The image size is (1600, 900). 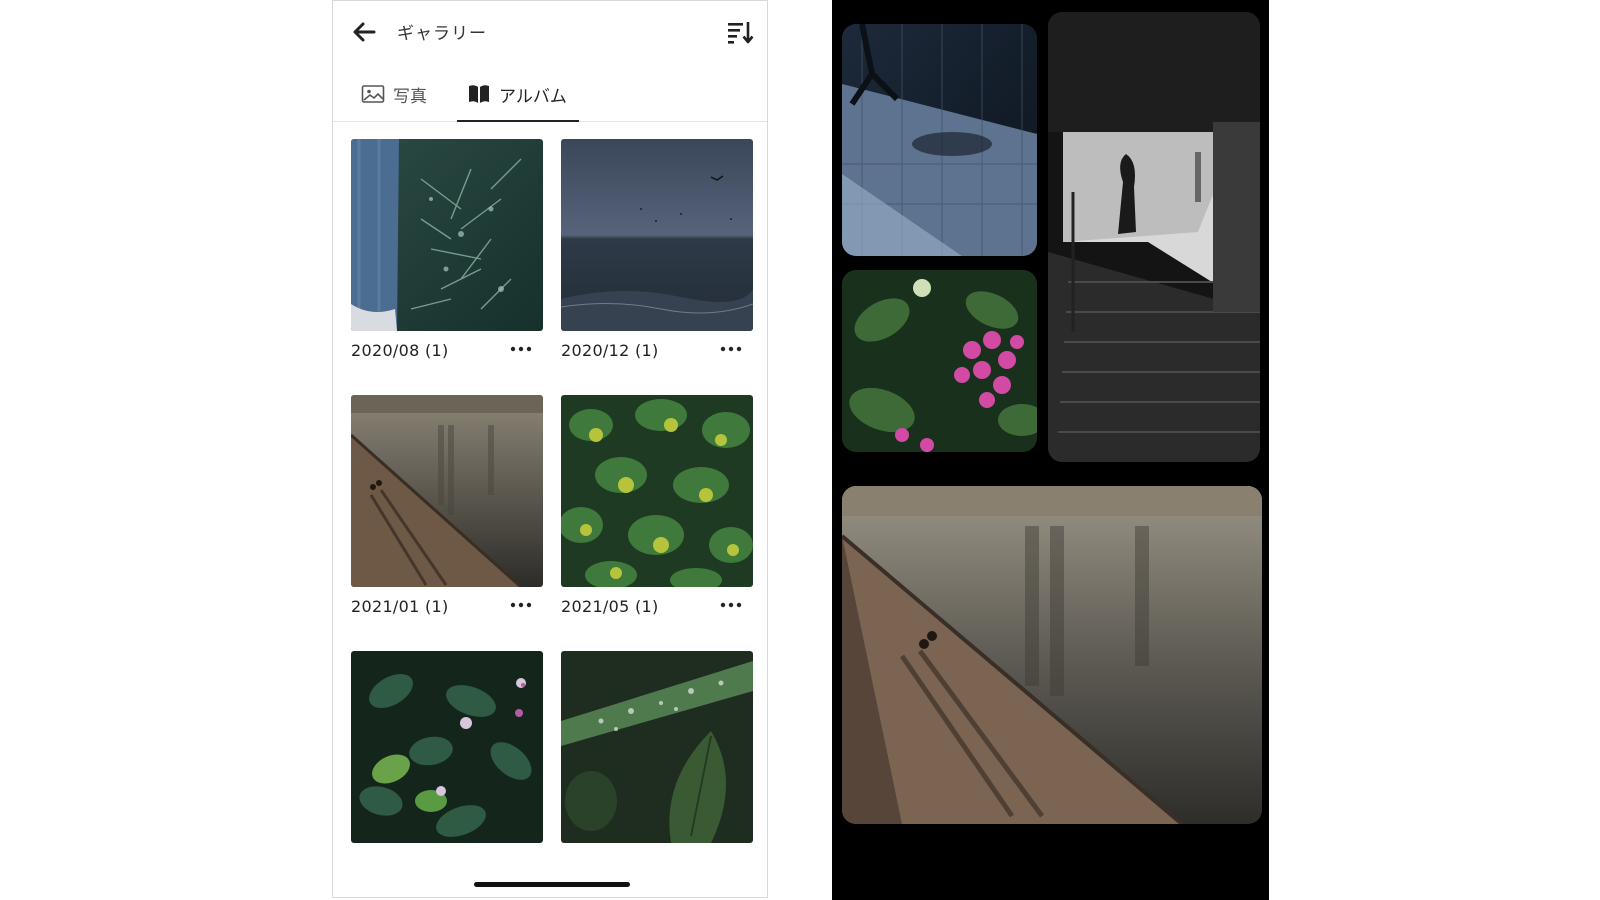 I want to click on tab-photos: 写真, so click(x=394, y=94).